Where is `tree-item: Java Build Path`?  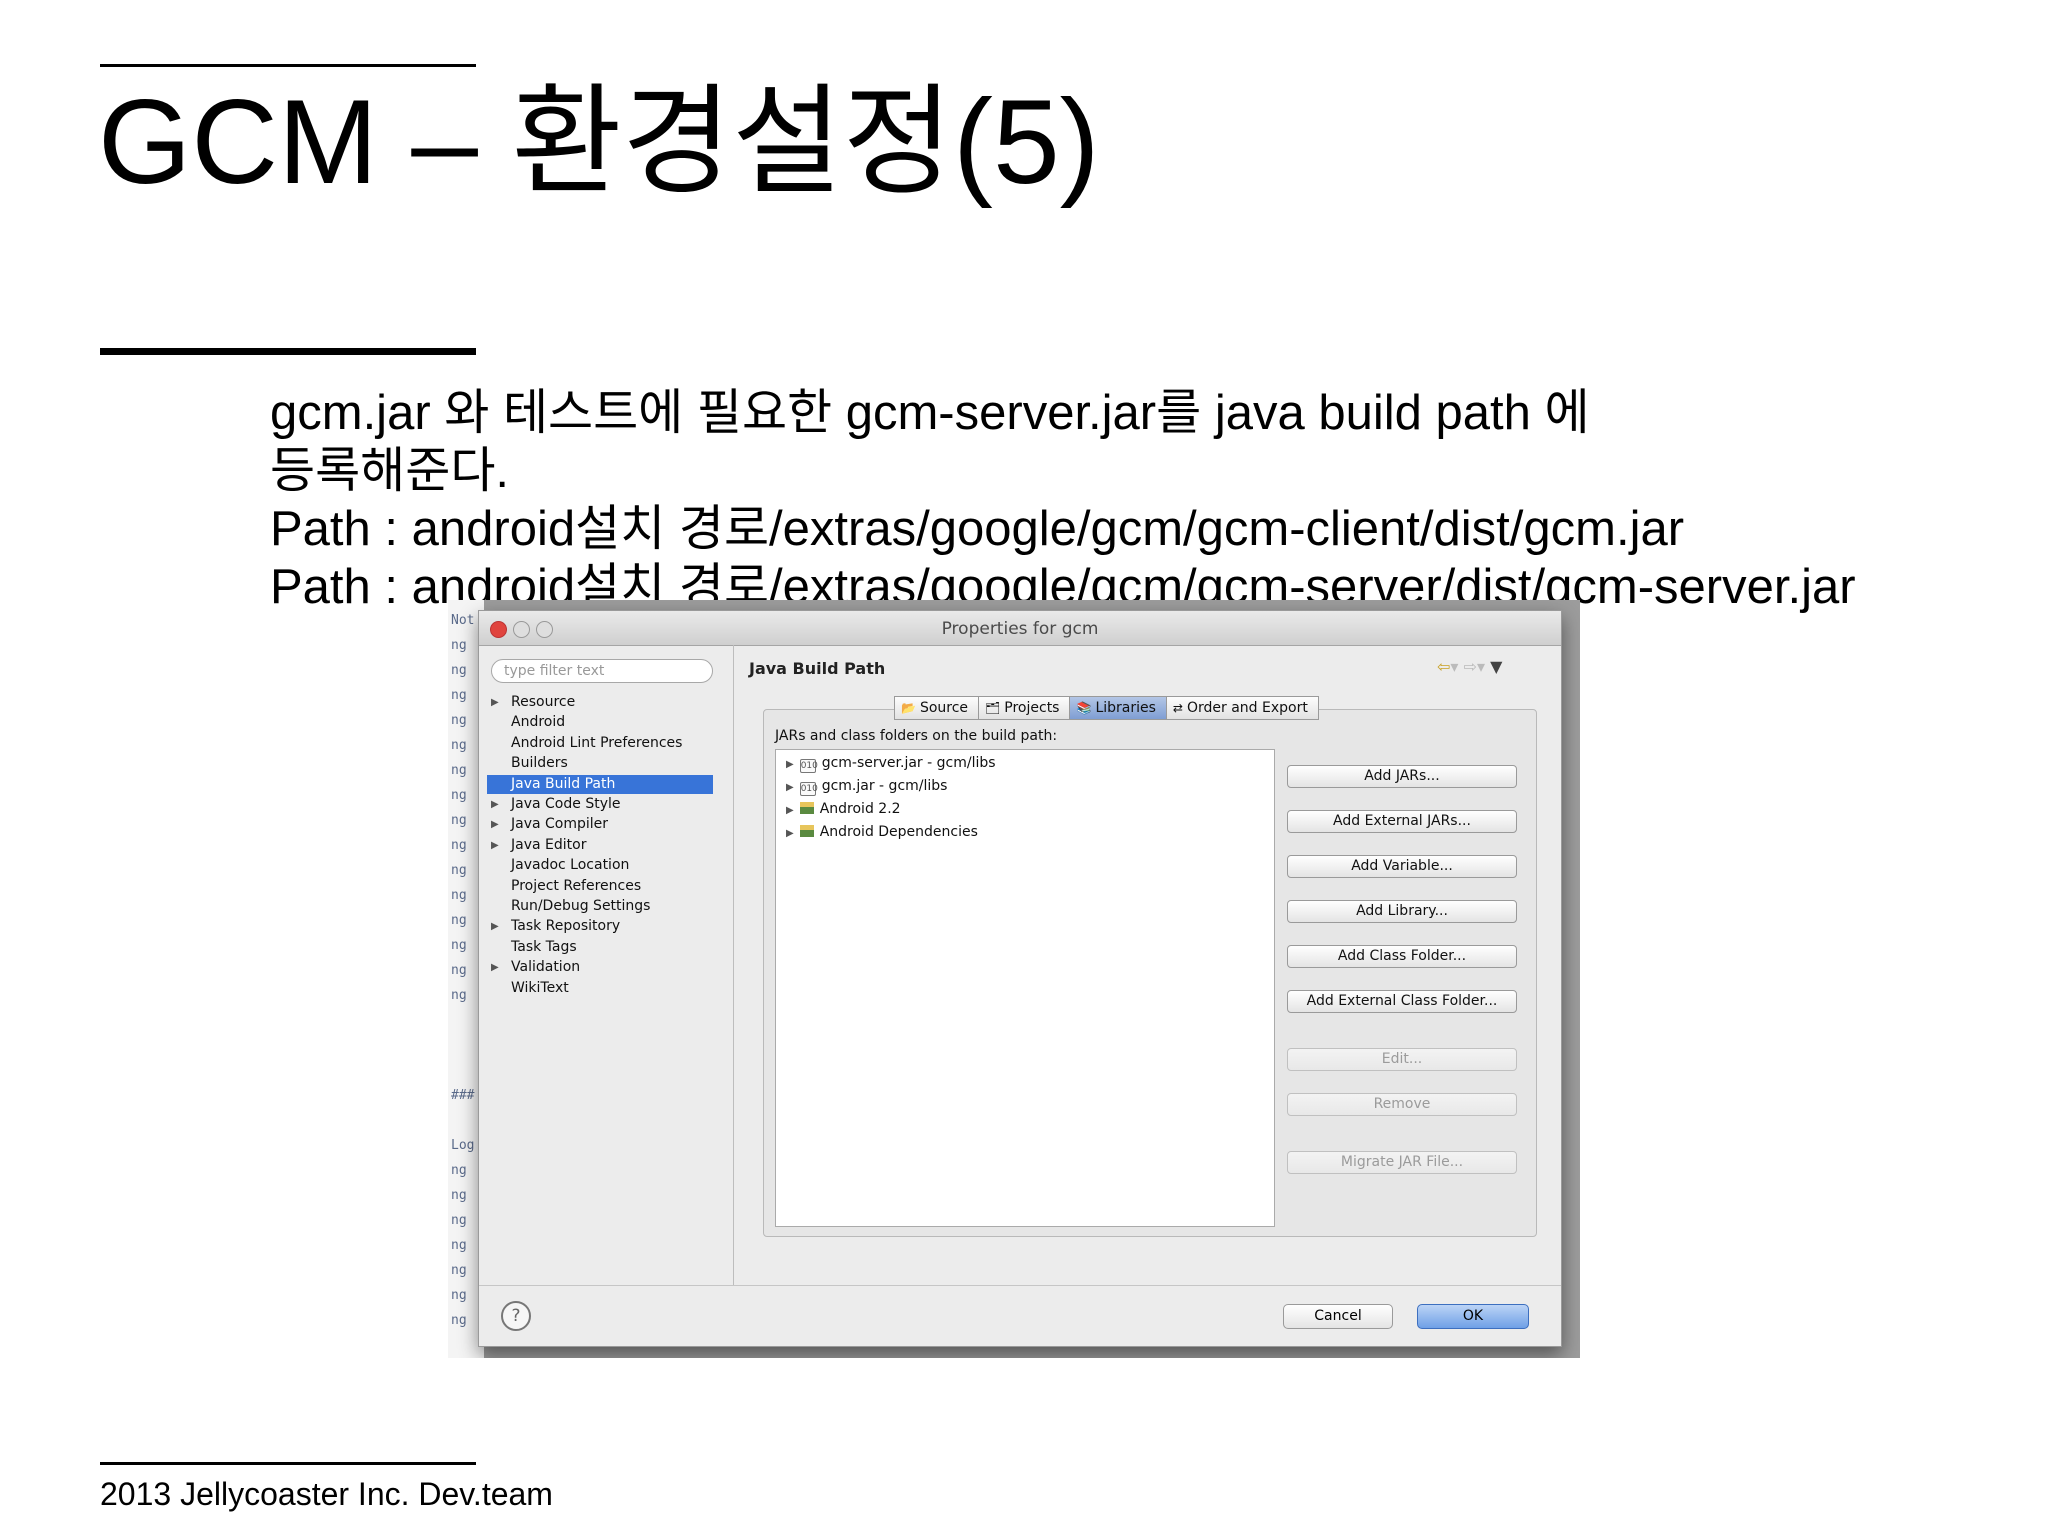
tree-item: Java Build Path is located at coordinates (600, 784).